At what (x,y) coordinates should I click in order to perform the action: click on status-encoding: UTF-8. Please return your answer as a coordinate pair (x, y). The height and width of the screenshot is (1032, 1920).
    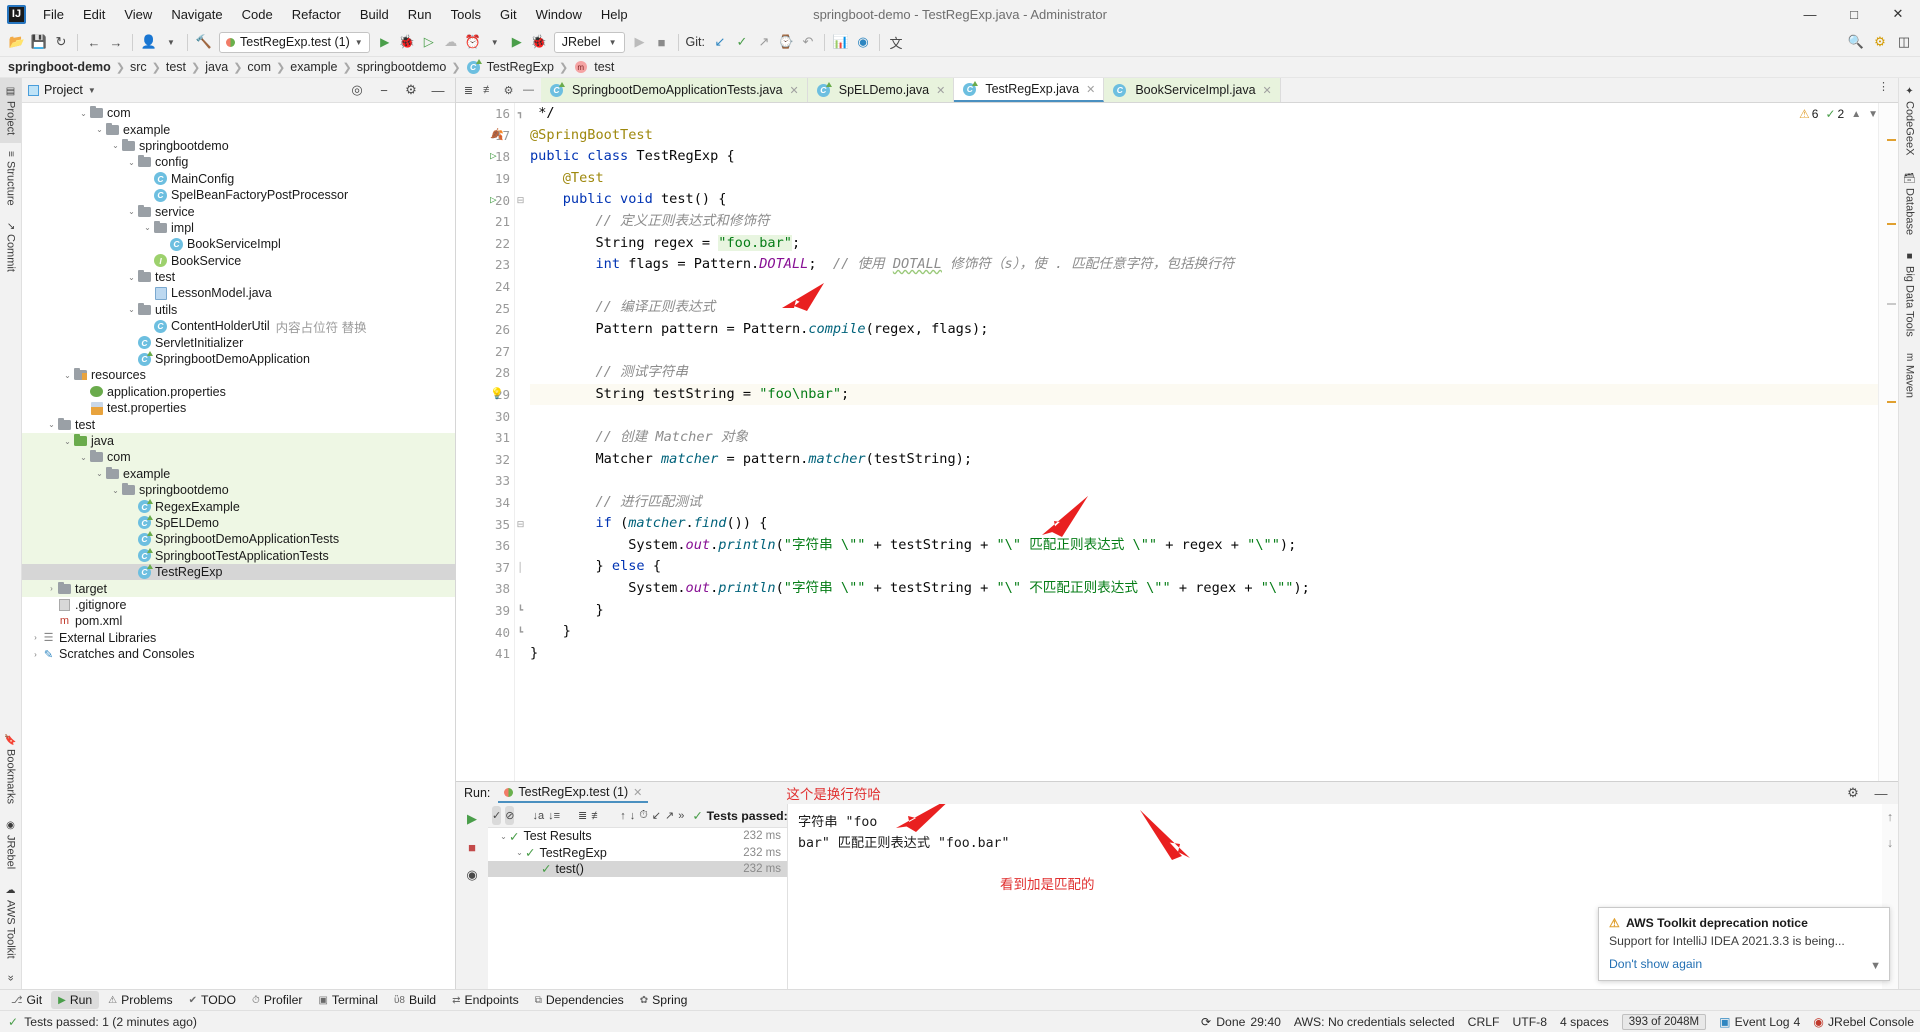
    Looking at the image, I should click on (1529, 1022).